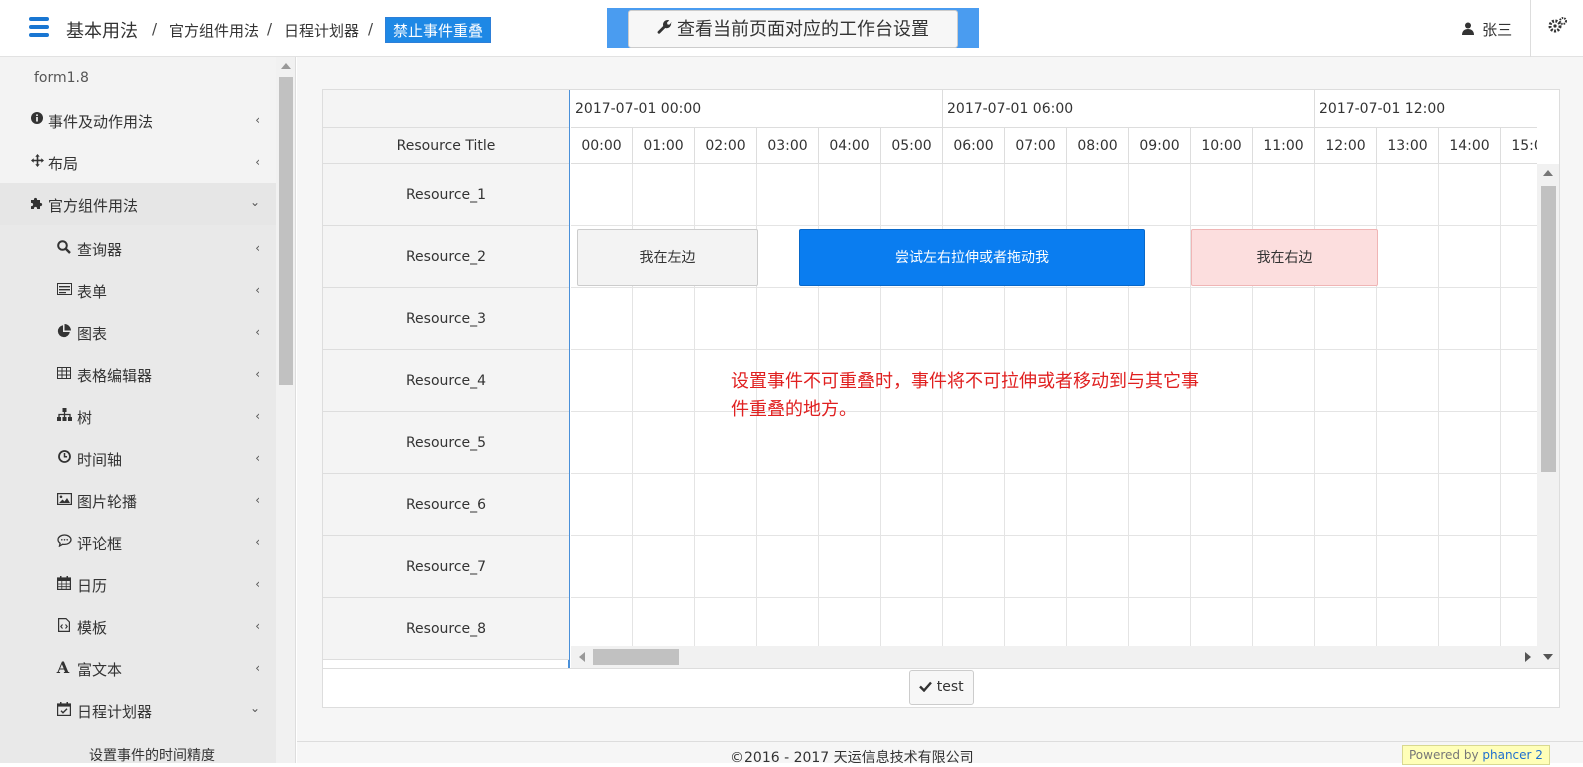 The height and width of the screenshot is (767, 1583). What do you see at coordinates (138, 290) in the screenshot?
I see `sidebar-subitem-form: 表单 ‹` at bounding box center [138, 290].